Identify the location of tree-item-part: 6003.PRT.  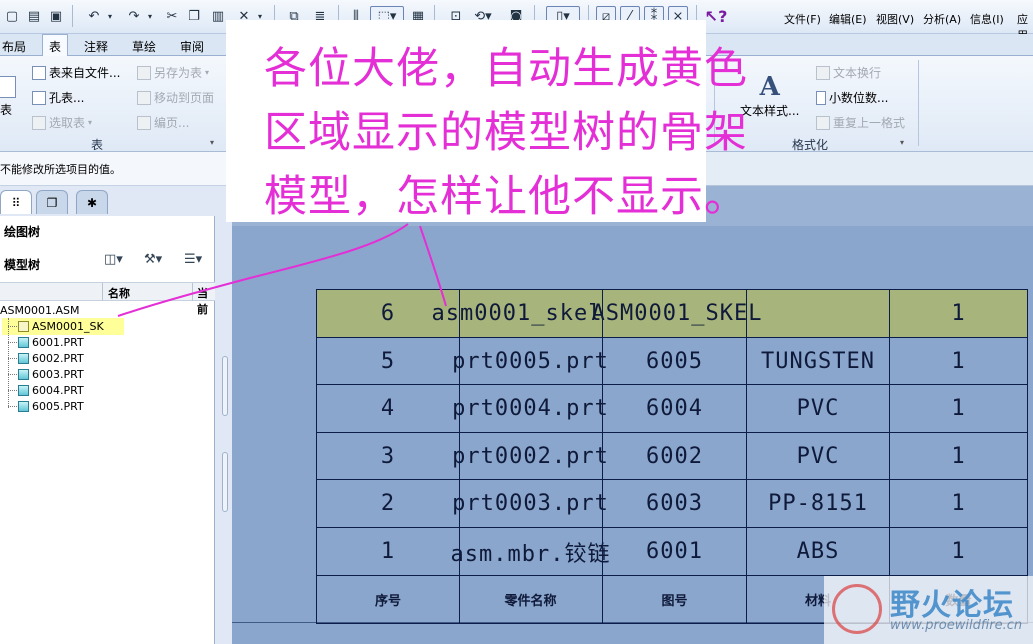
(51, 374).